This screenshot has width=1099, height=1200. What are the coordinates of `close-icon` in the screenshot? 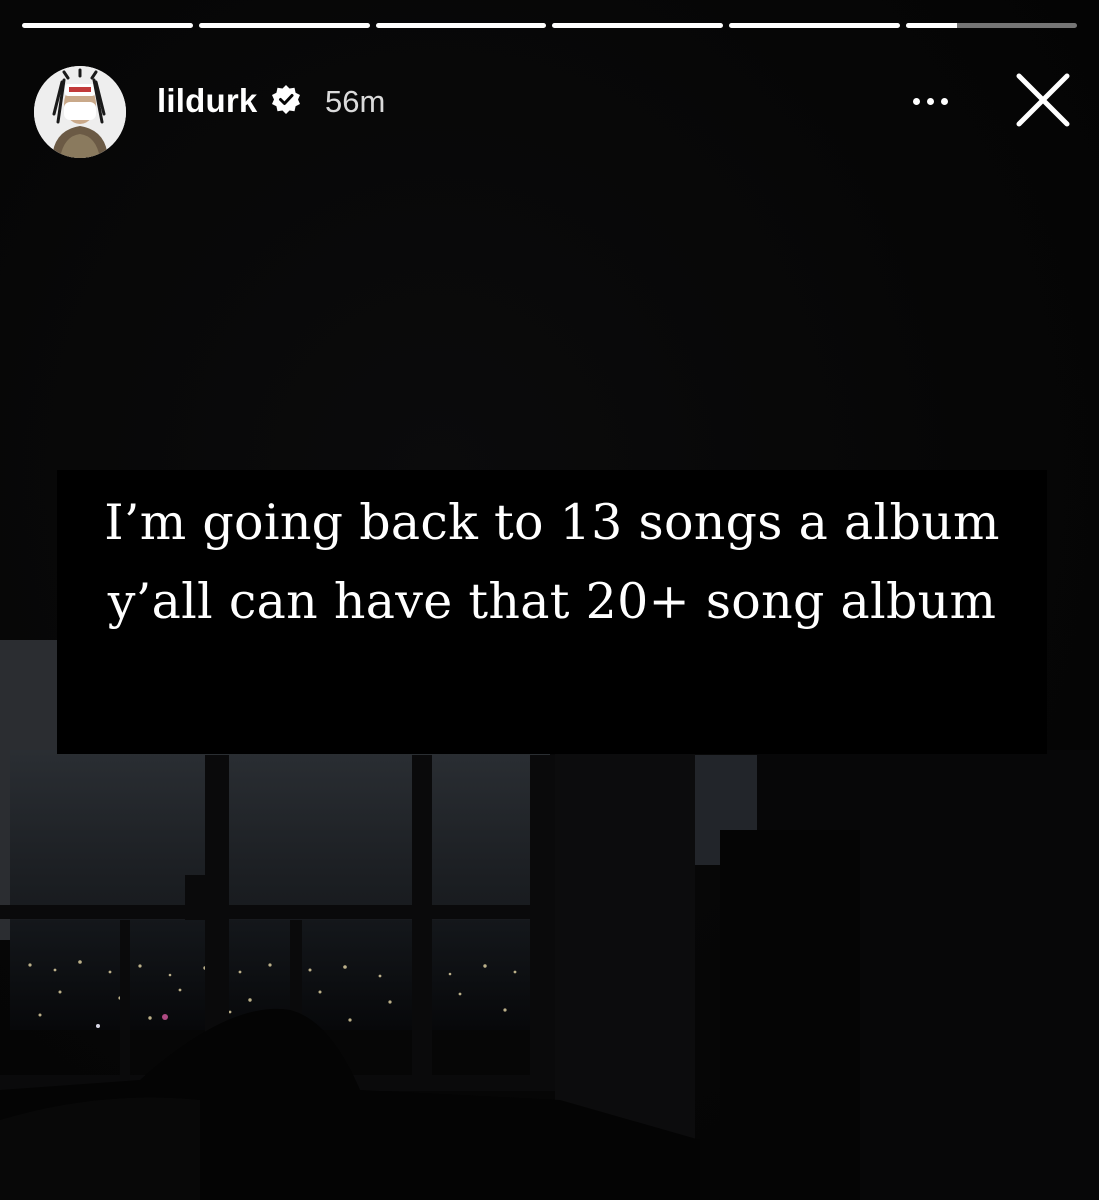 It's located at (1043, 100).